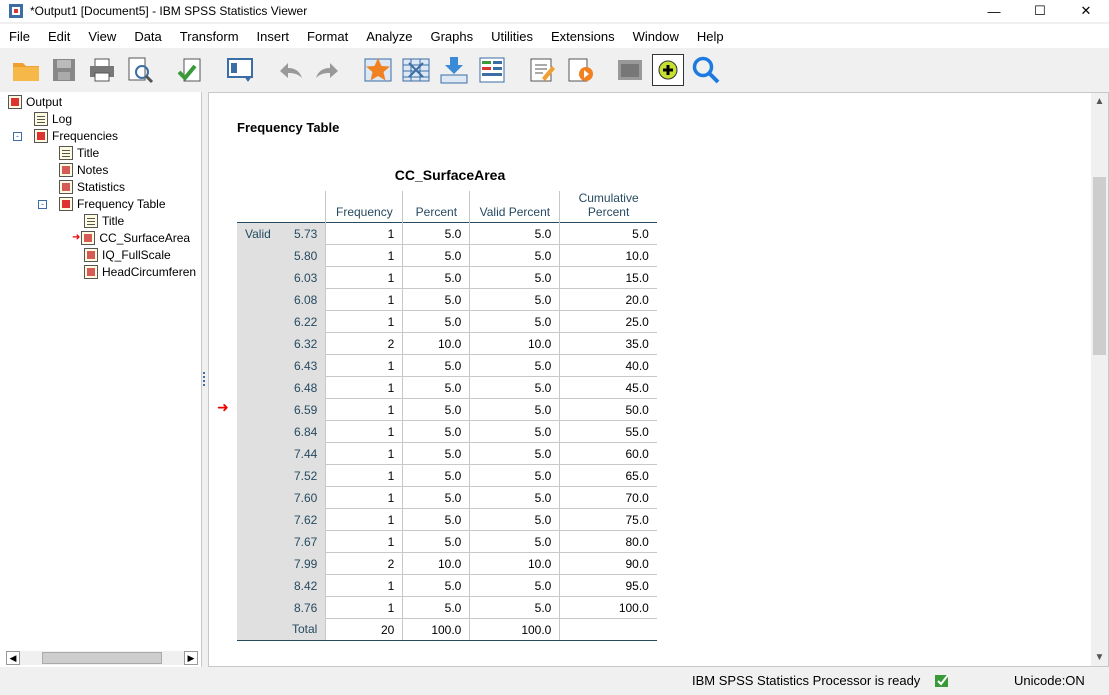 This screenshot has width=1109, height=695. What do you see at coordinates (447, 585) in the screenshot?
I see `table-row: 8.42 1 5.0 5.0 95.0` at bounding box center [447, 585].